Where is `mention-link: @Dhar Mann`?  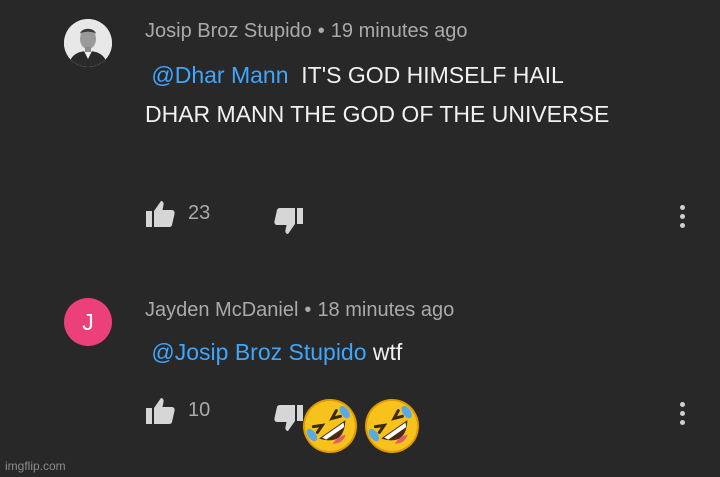 mention-link: @Dhar Mann is located at coordinates (219, 75).